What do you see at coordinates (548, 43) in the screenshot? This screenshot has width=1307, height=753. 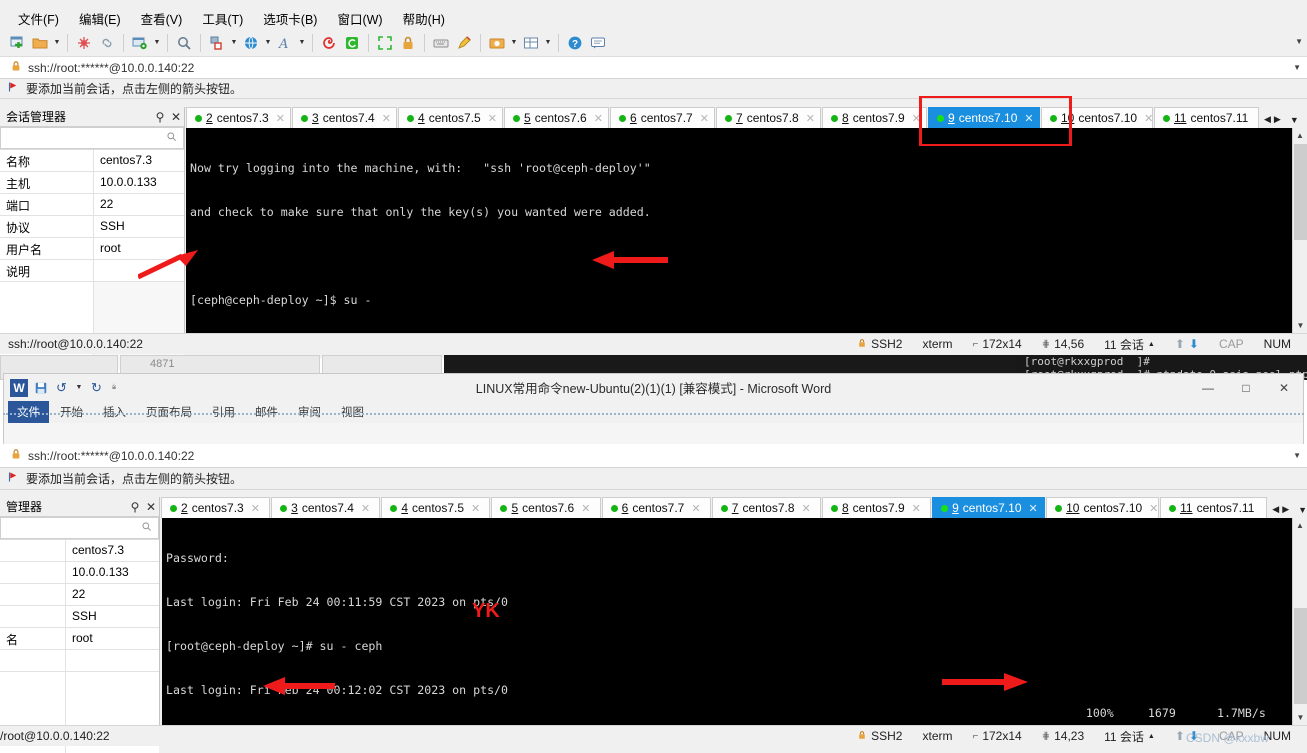 I see `layout-caret: ▼` at bounding box center [548, 43].